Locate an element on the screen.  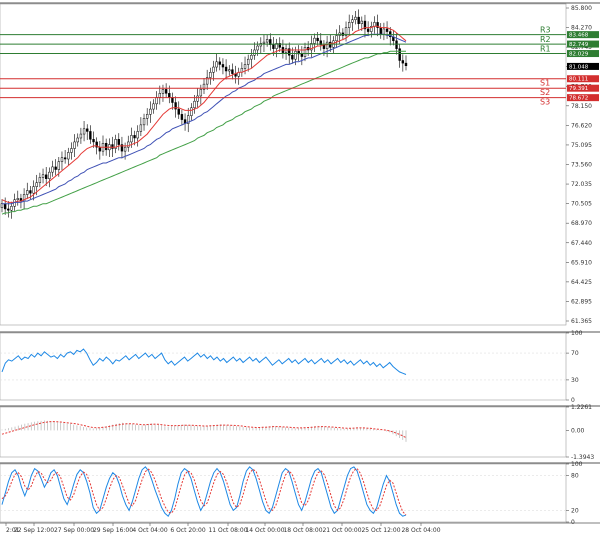
price-tick-label: 64.425 is located at coordinates (581, 282).